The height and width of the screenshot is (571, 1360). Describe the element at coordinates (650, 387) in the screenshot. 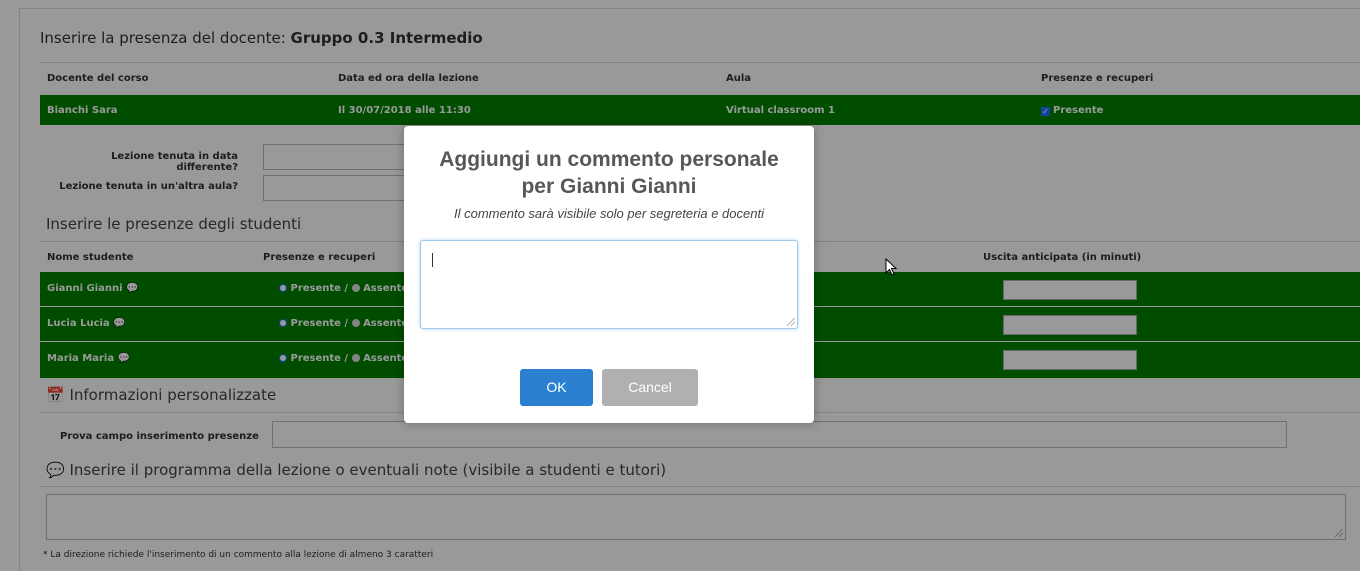

I see `cancel-button: Cancel` at that location.